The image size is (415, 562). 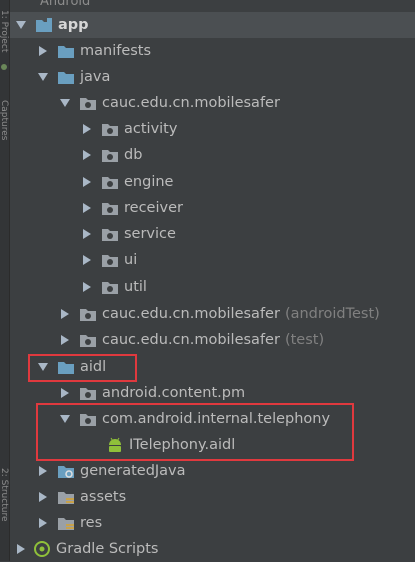 What do you see at coordinates (82, 368) in the screenshot?
I see `highlight-box-aidl` at bounding box center [82, 368].